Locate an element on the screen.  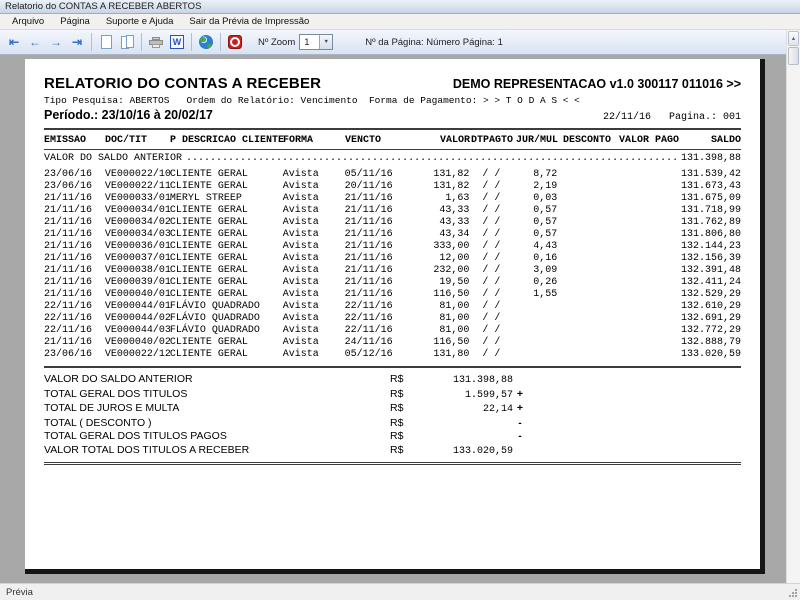
first-page-icon is located at coordinates (14, 42).